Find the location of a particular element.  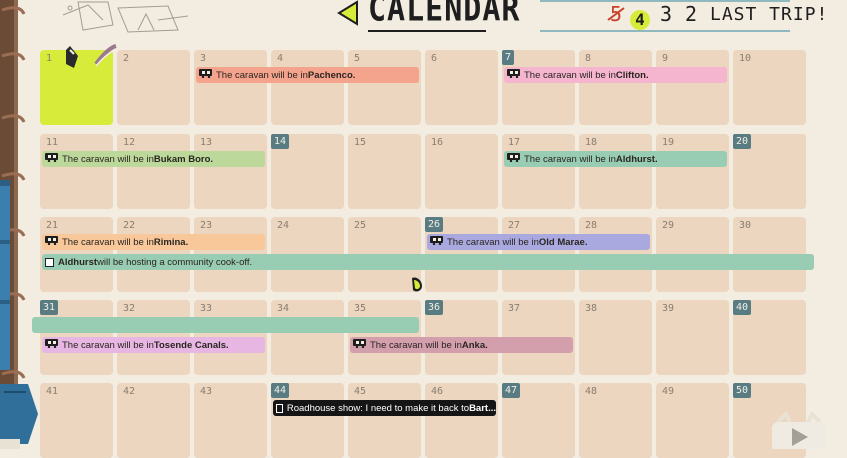

calendar-day: 40 is located at coordinates (769, 337).